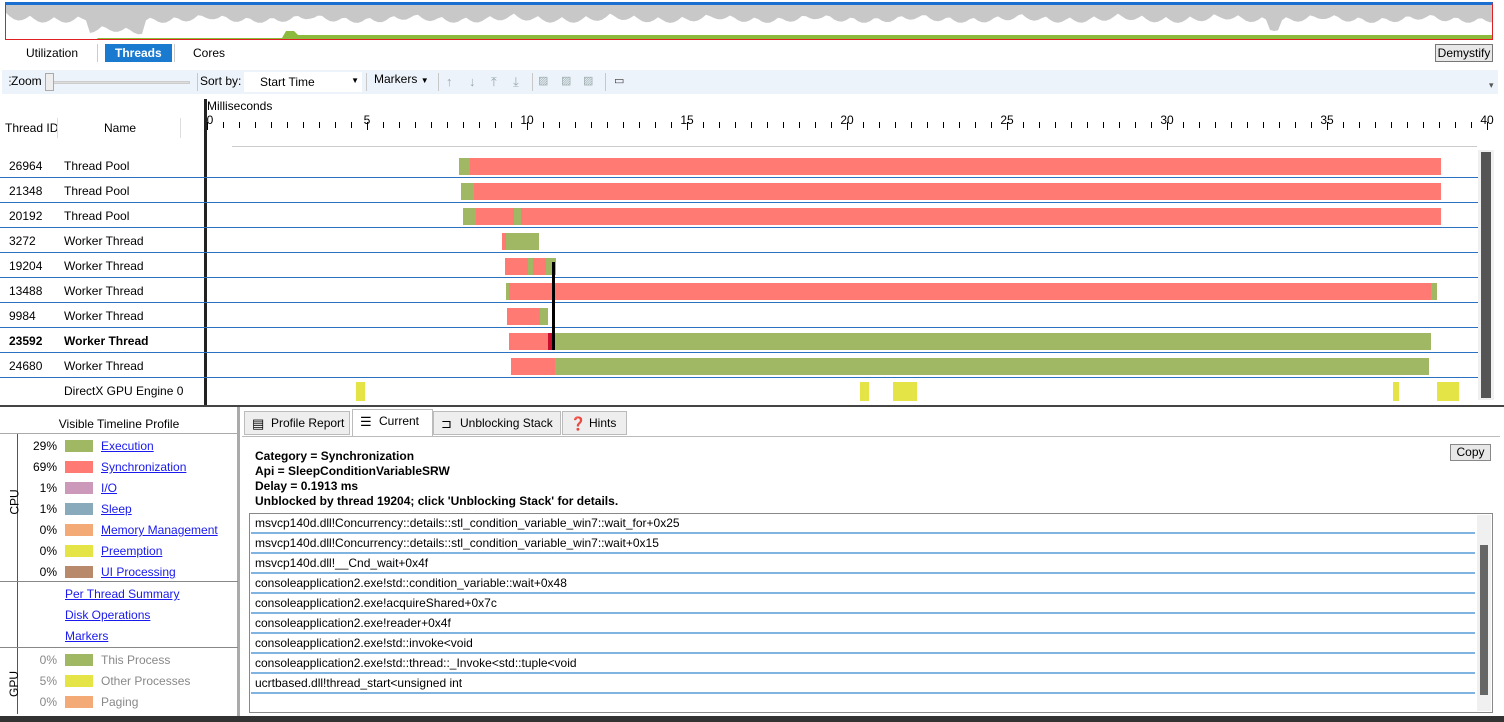 The height and width of the screenshot is (722, 1504). What do you see at coordinates (22, 241) in the screenshot?
I see `thread-id: 3272` at bounding box center [22, 241].